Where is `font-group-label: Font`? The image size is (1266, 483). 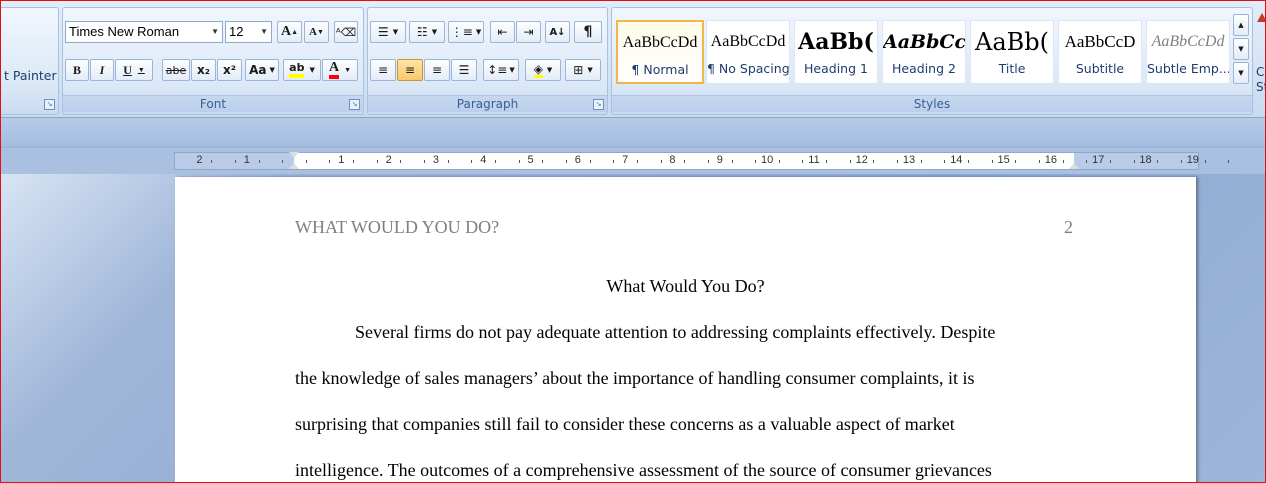
font-group-label: Font is located at coordinates (213, 103).